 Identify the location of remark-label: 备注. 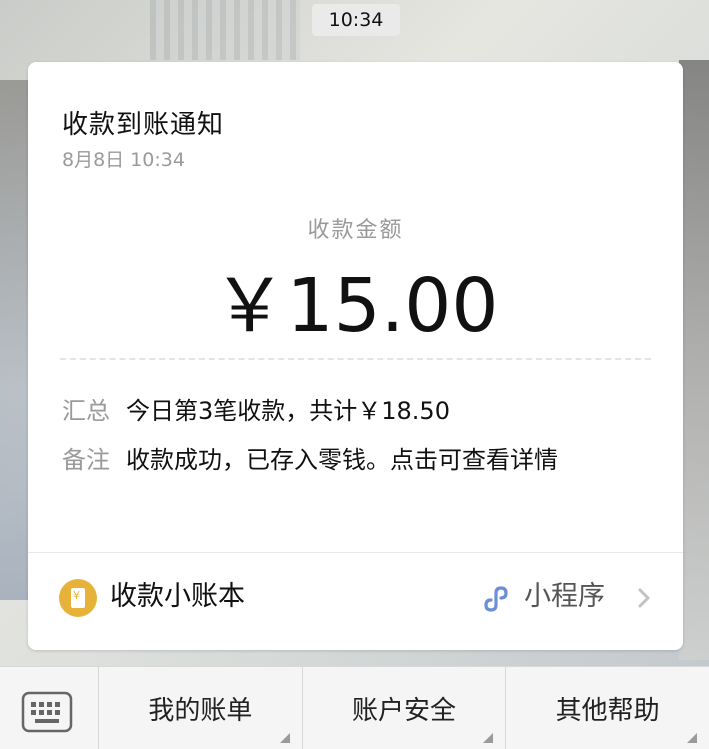
(86, 460).